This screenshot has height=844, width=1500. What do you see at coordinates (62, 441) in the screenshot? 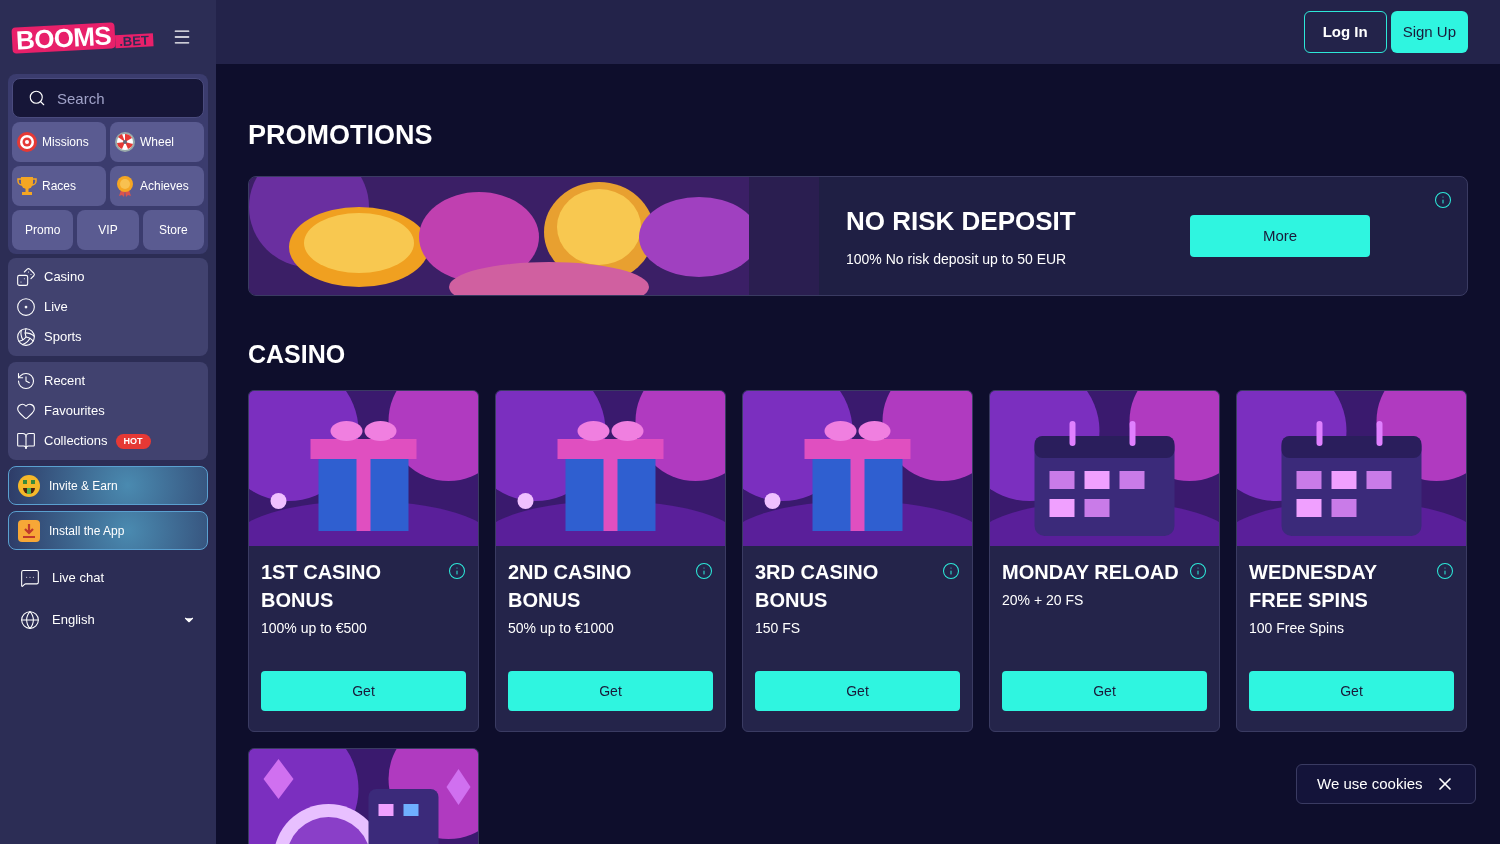
I see `nav-item: Collections` at bounding box center [62, 441].